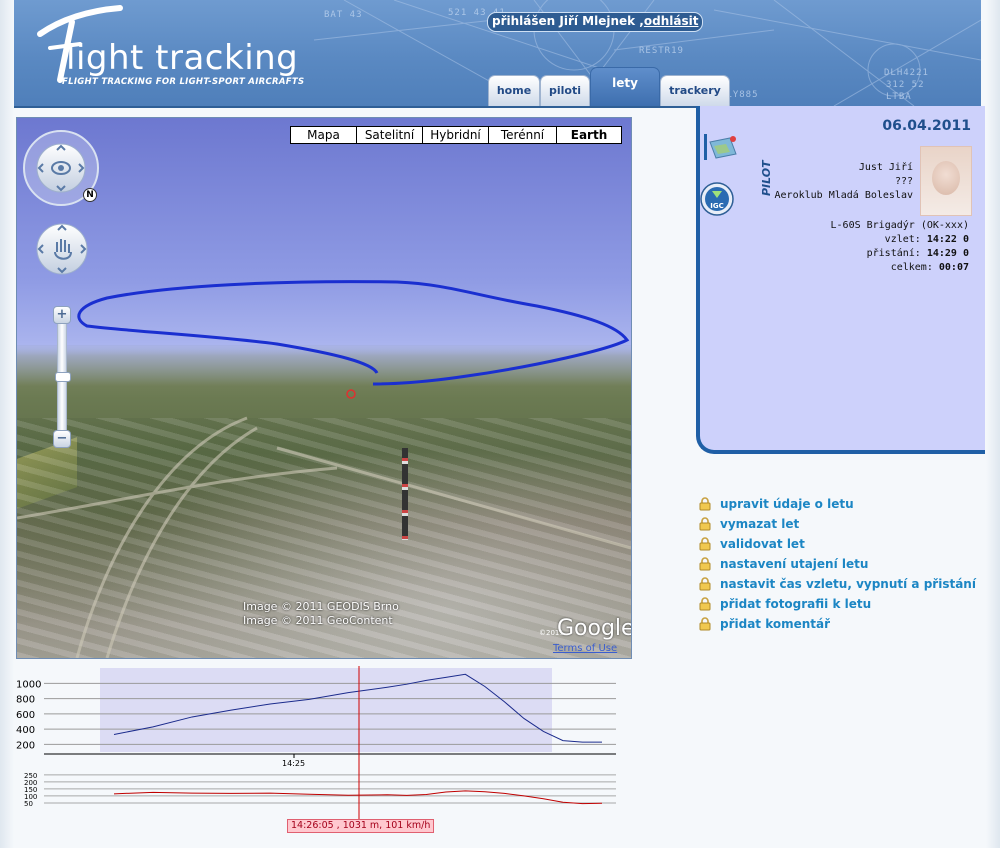  I want to click on flight-date: 06.04.2011, so click(926, 126).